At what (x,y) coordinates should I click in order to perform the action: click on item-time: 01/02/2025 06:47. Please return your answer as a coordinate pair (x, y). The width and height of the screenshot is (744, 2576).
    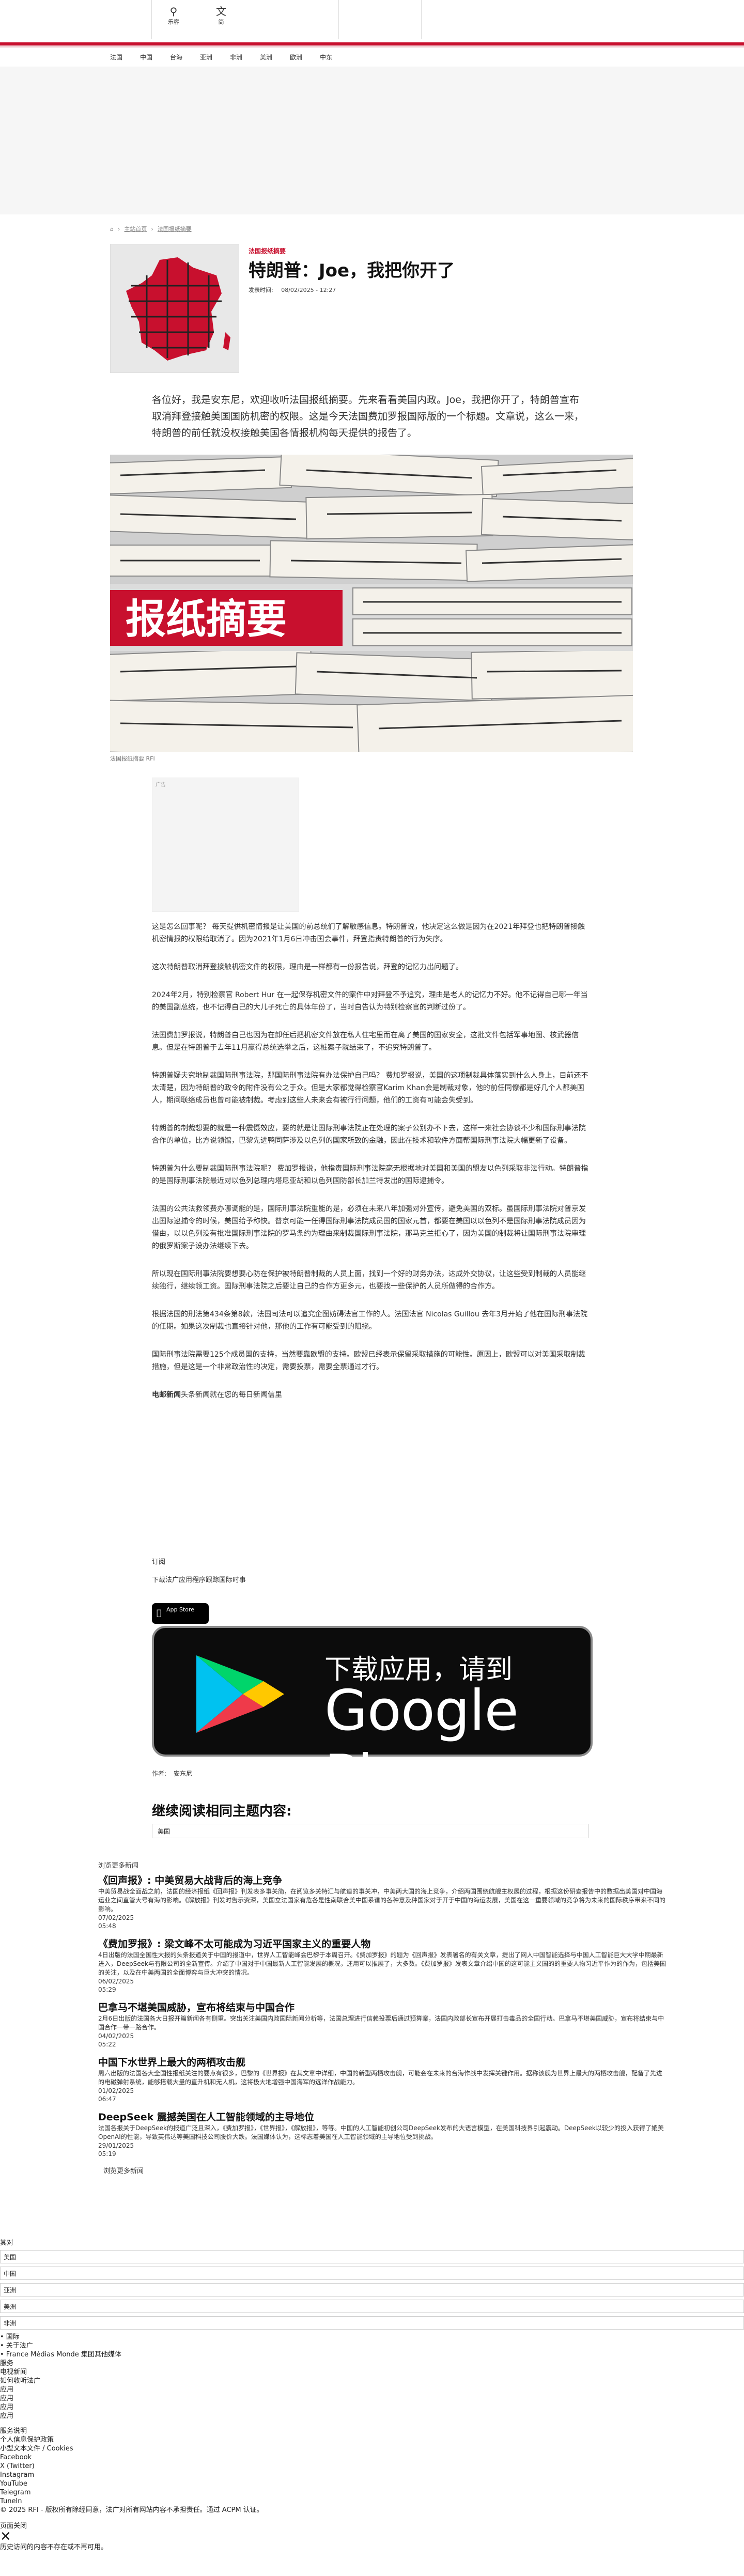
    Looking at the image, I should click on (116, 2095).